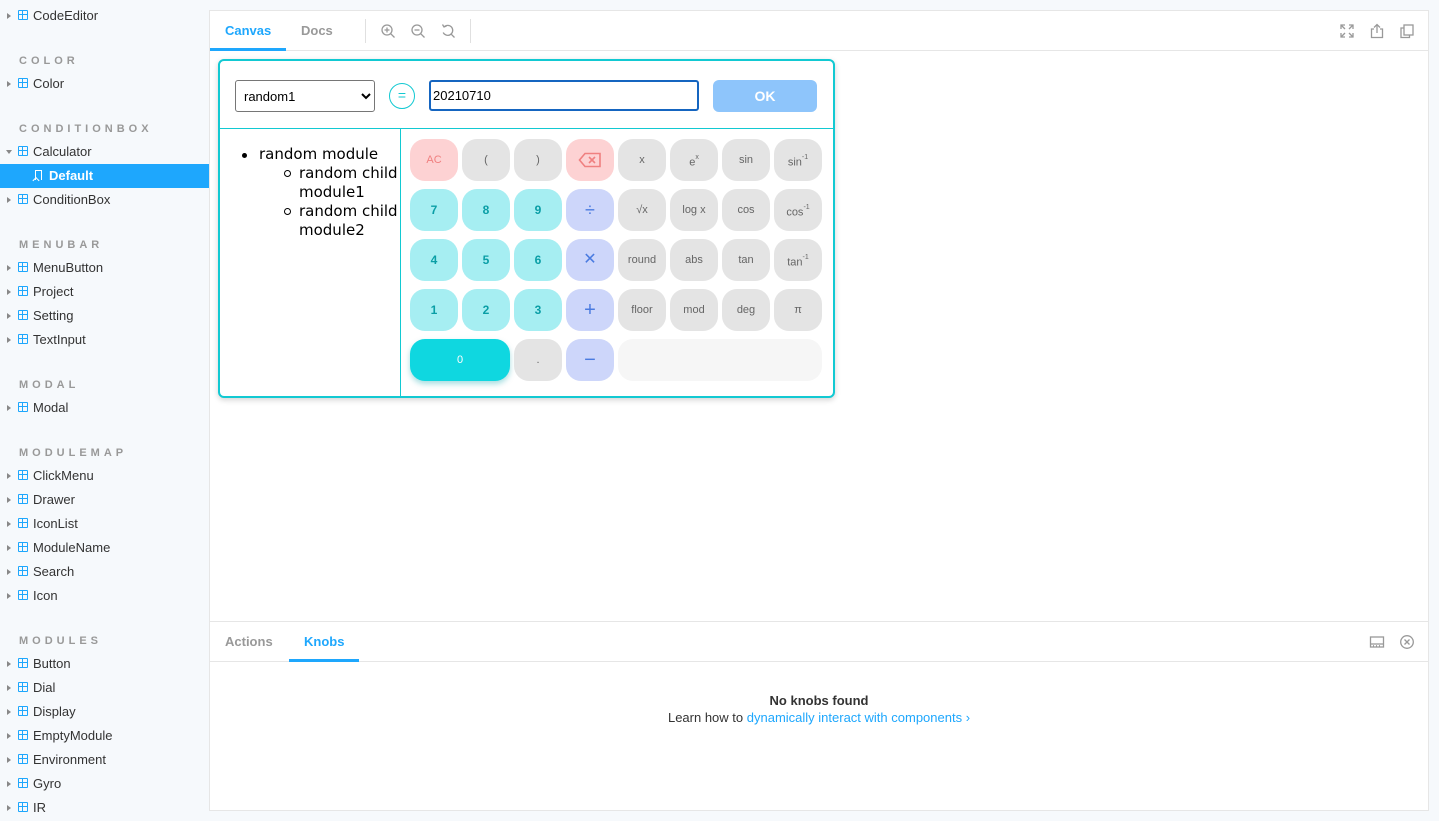 The image size is (1439, 821). I want to click on round-button: round, so click(642, 260).